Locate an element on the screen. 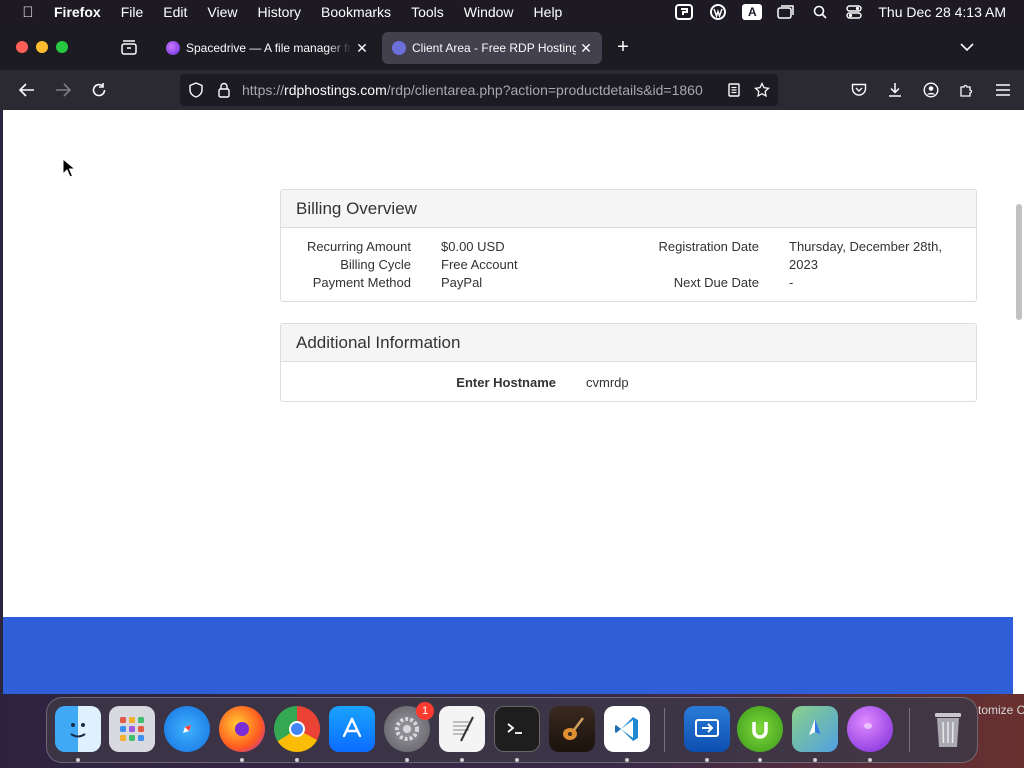 This screenshot has width=1024, height=768. billing-overview-title: Billing Overview is located at coordinates (628, 209).